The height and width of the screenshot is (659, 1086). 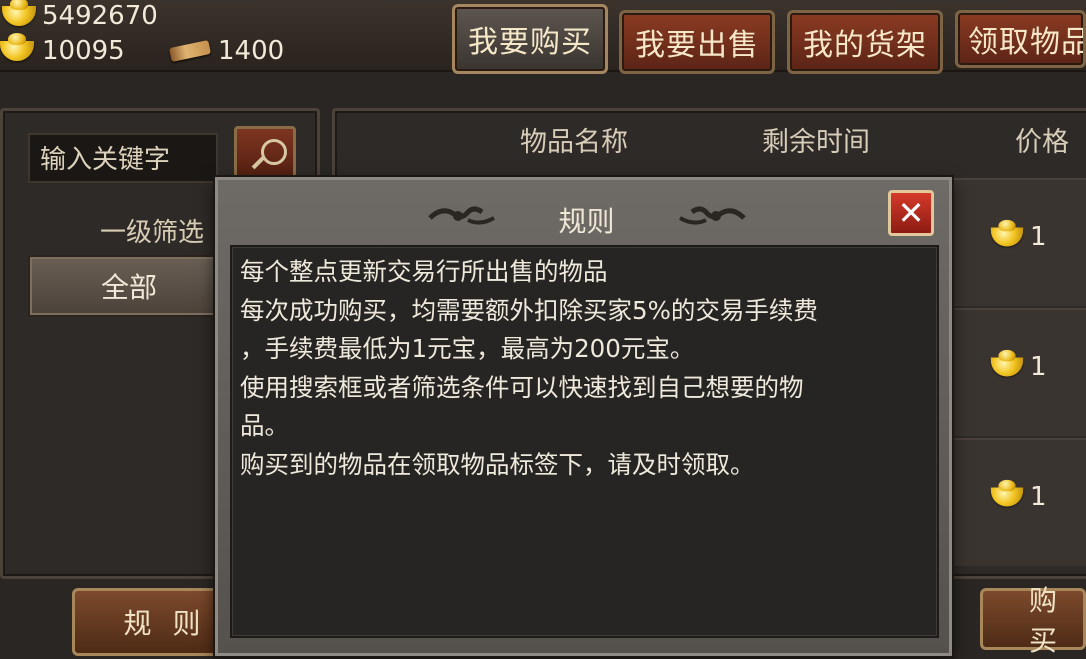 What do you see at coordinates (574, 142) in the screenshot?
I see `column-item-name: 物品名称` at bounding box center [574, 142].